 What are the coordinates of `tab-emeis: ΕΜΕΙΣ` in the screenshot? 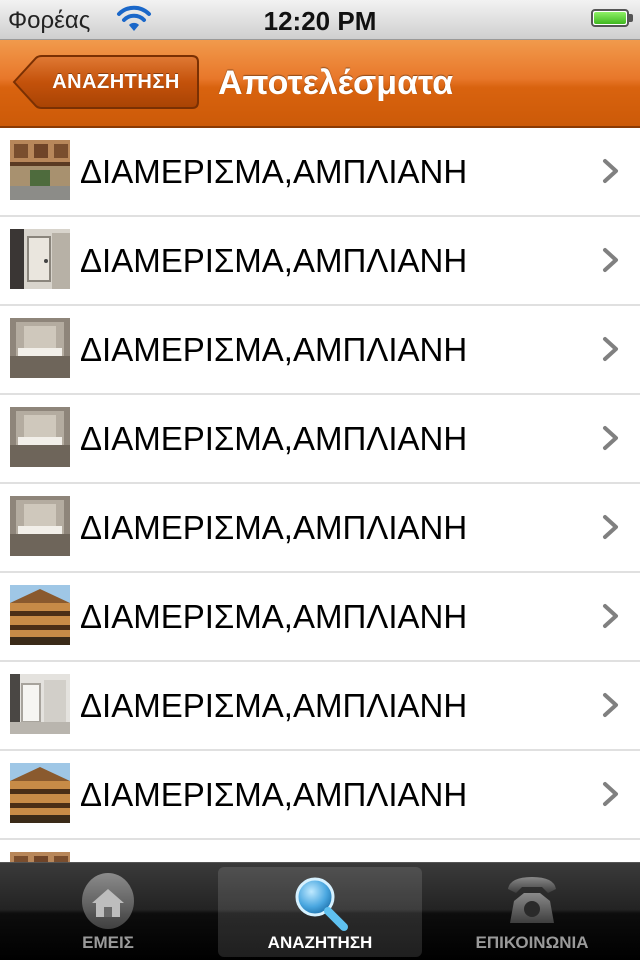 It's located at (108, 912).